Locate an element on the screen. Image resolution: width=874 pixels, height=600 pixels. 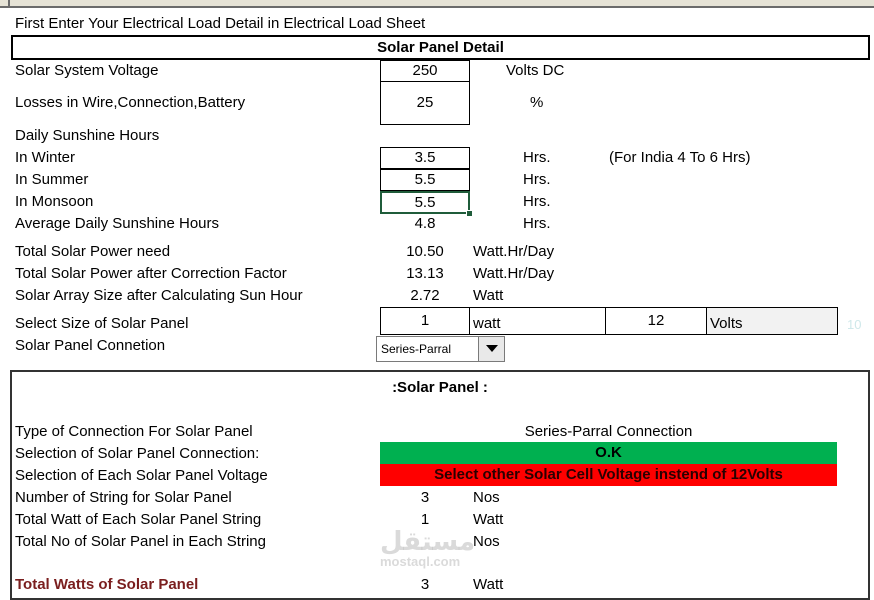
summer-label: In Summer is located at coordinates (52, 179).